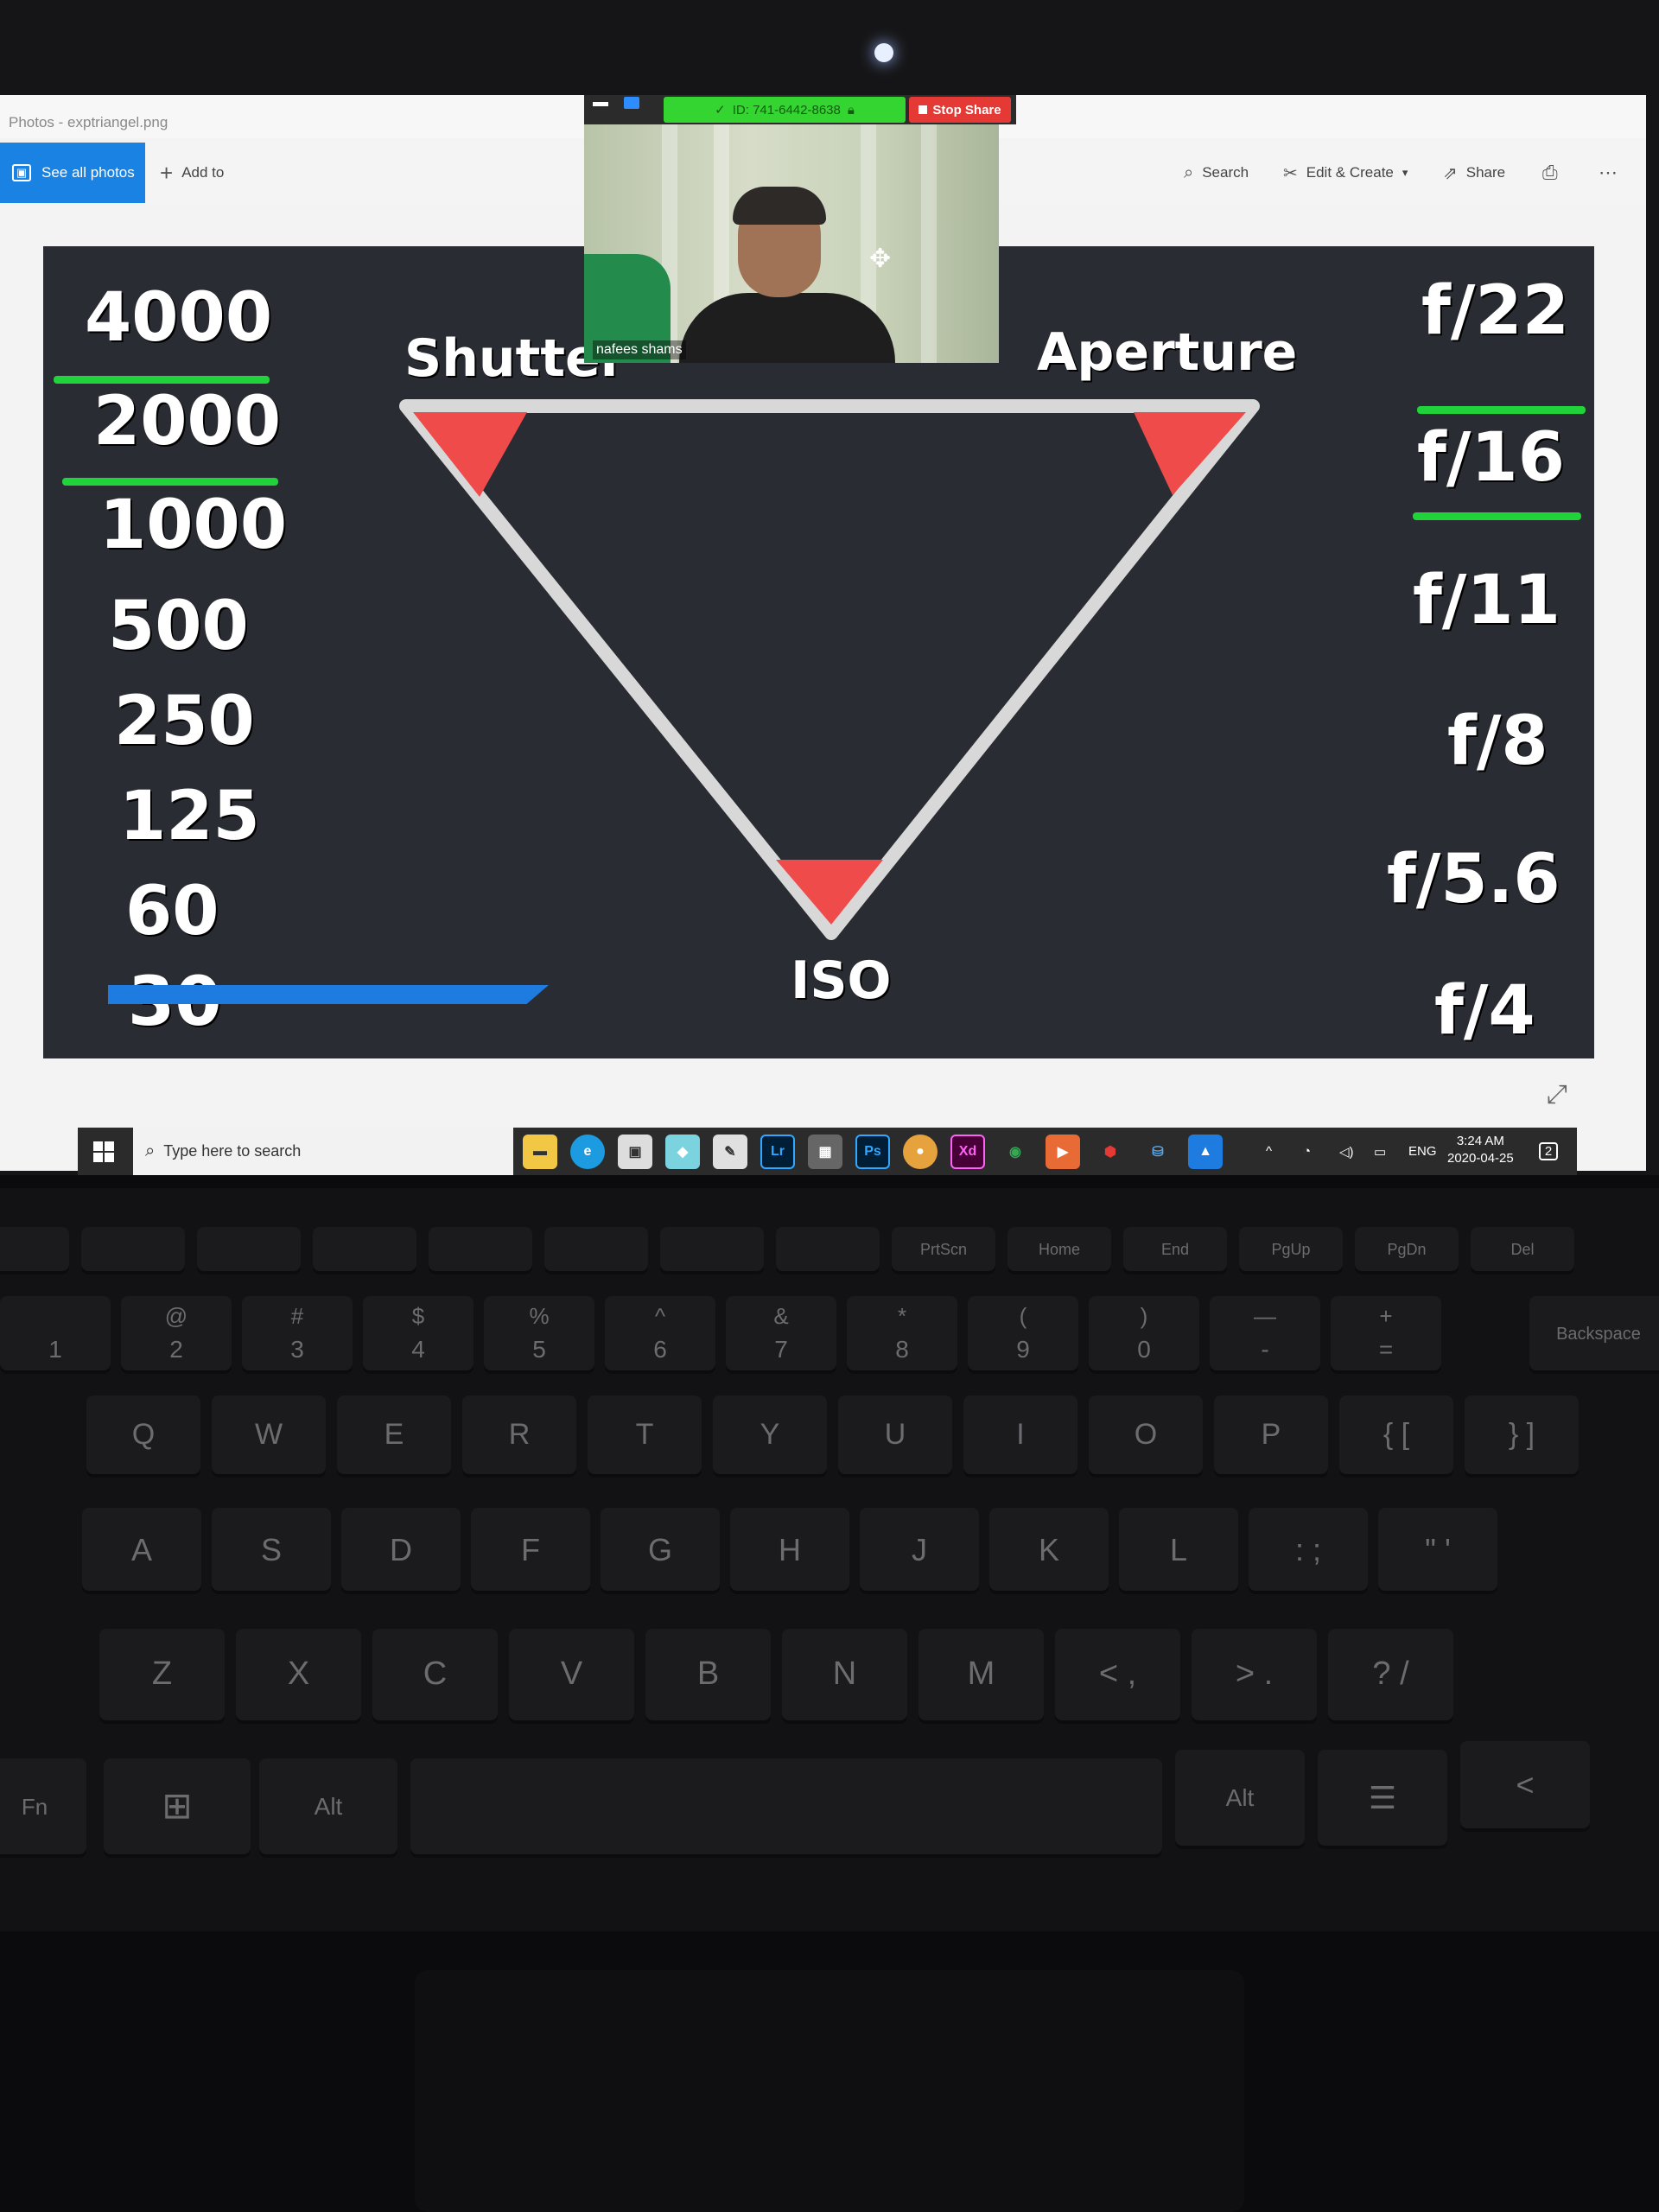 The image size is (1659, 2212). What do you see at coordinates (682, 1152) in the screenshot?
I see `app-icon: ◆` at bounding box center [682, 1152].